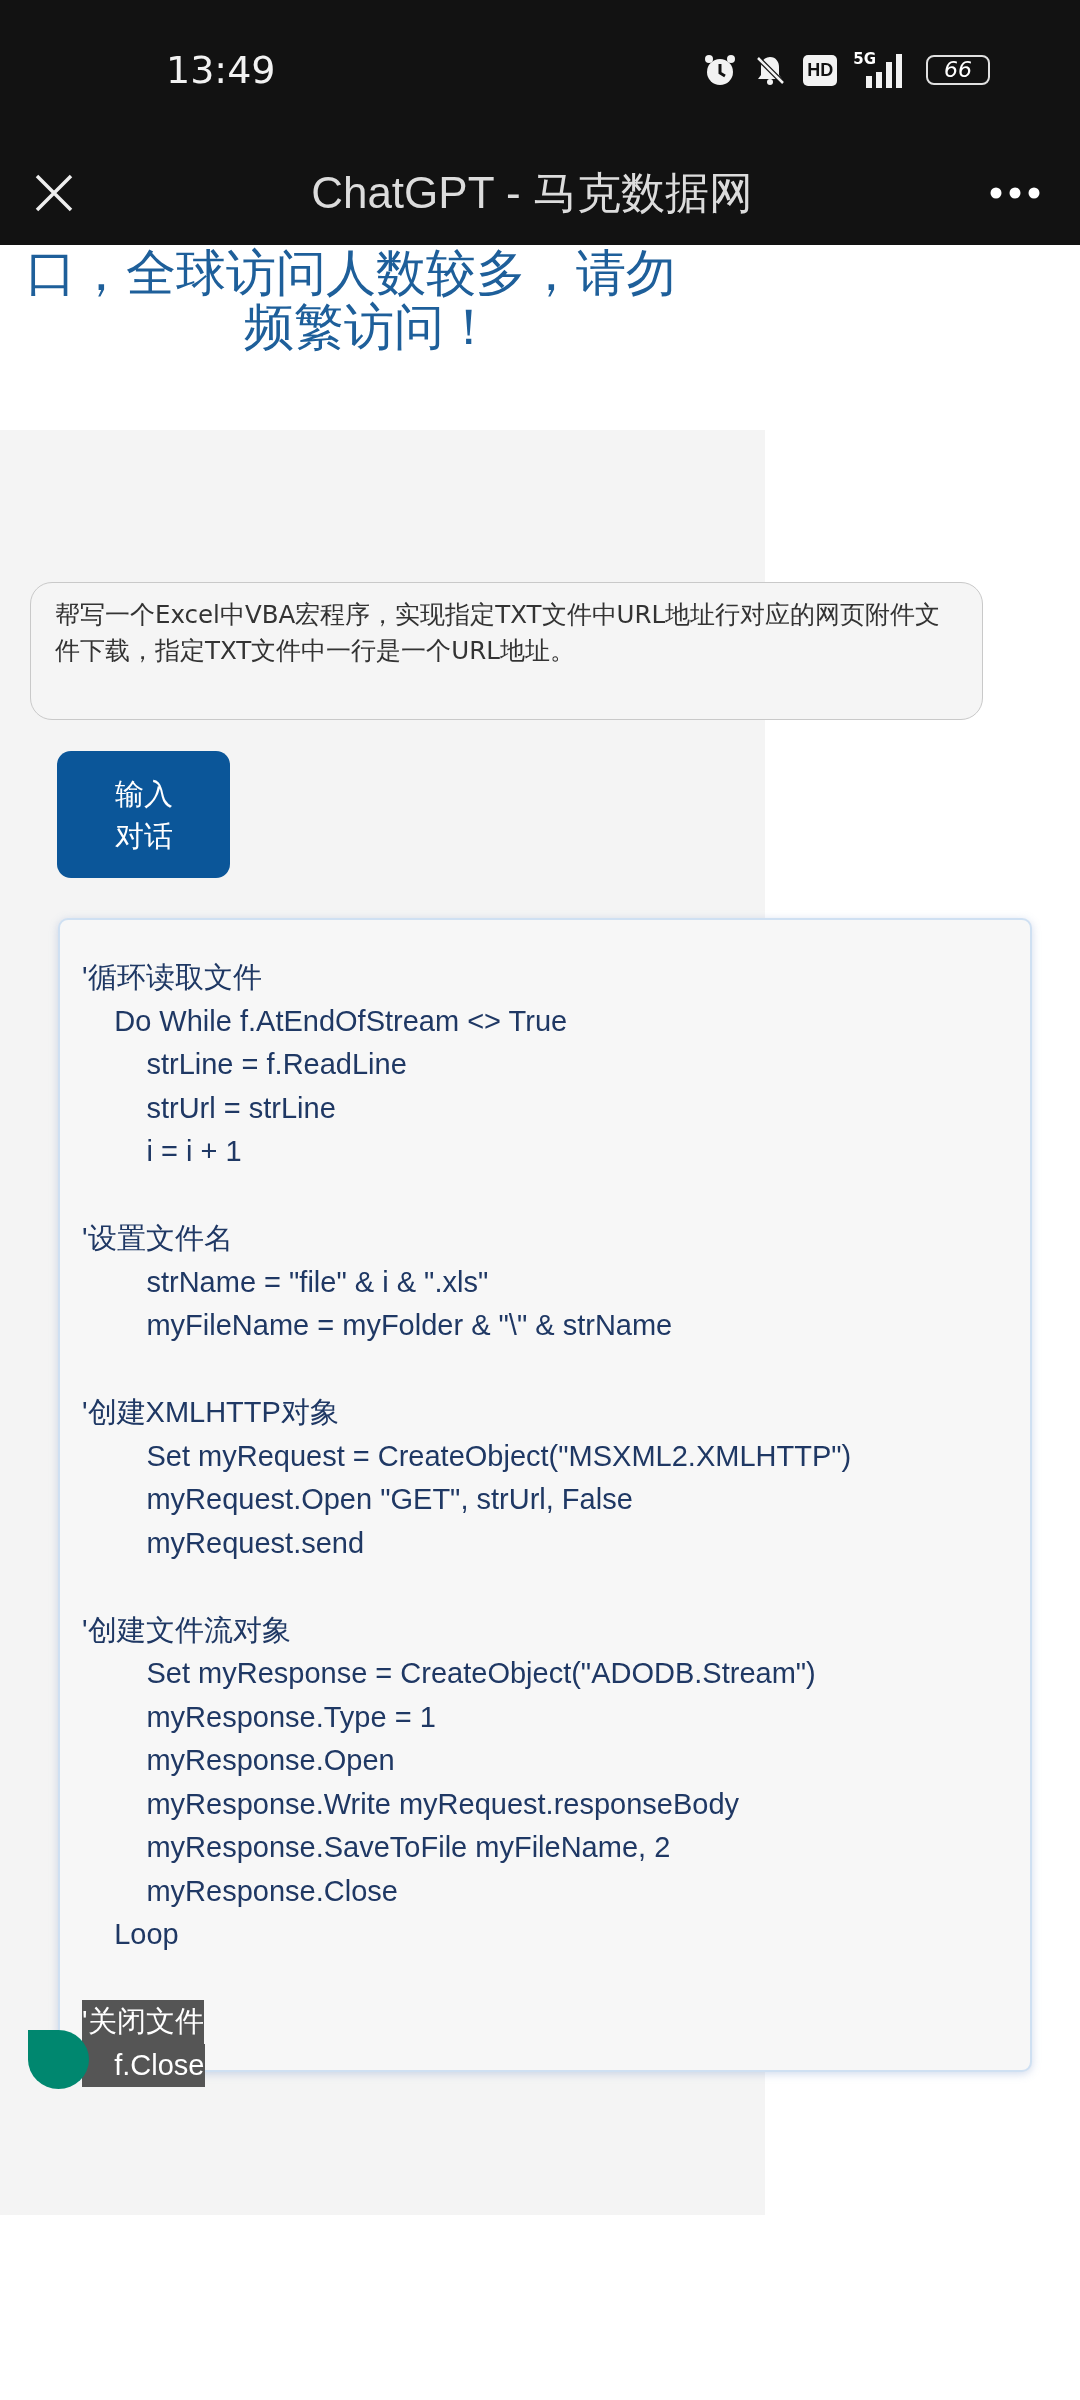 The height and width of the screenshot is (2400, 1080). Describe the element at coordinates (720, 70) in the screenshot. I see `alarm-icon` at that location.